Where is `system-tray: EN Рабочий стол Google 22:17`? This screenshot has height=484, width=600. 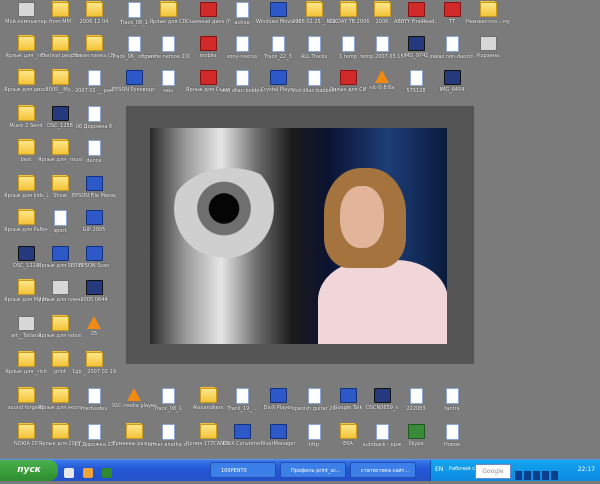 system-tray: EN Рабочий стол Google 22:17 is located at coordinates (515, 470).